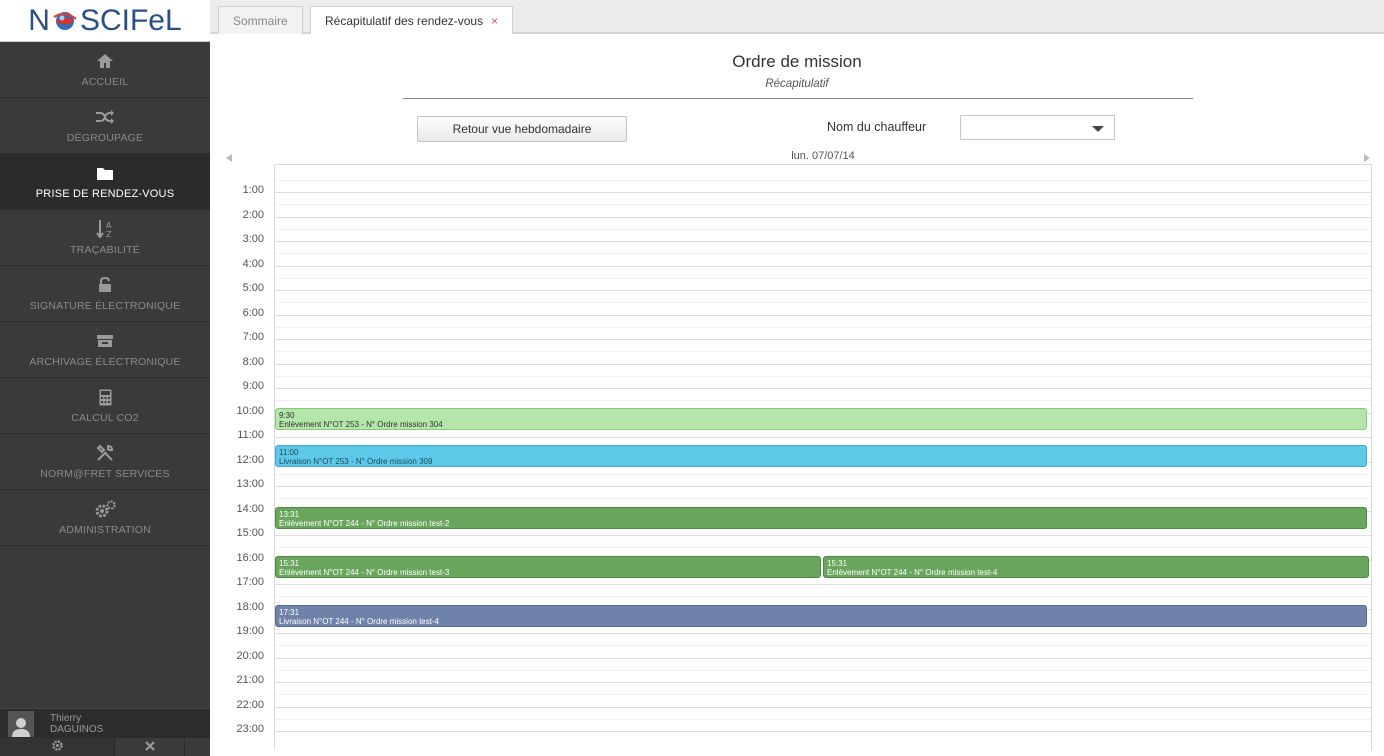 Image resolution: width=1384 pixels, height=756 pixels. I want to click on sidebar-item-label: ACCUEIL, so click(105, 82).